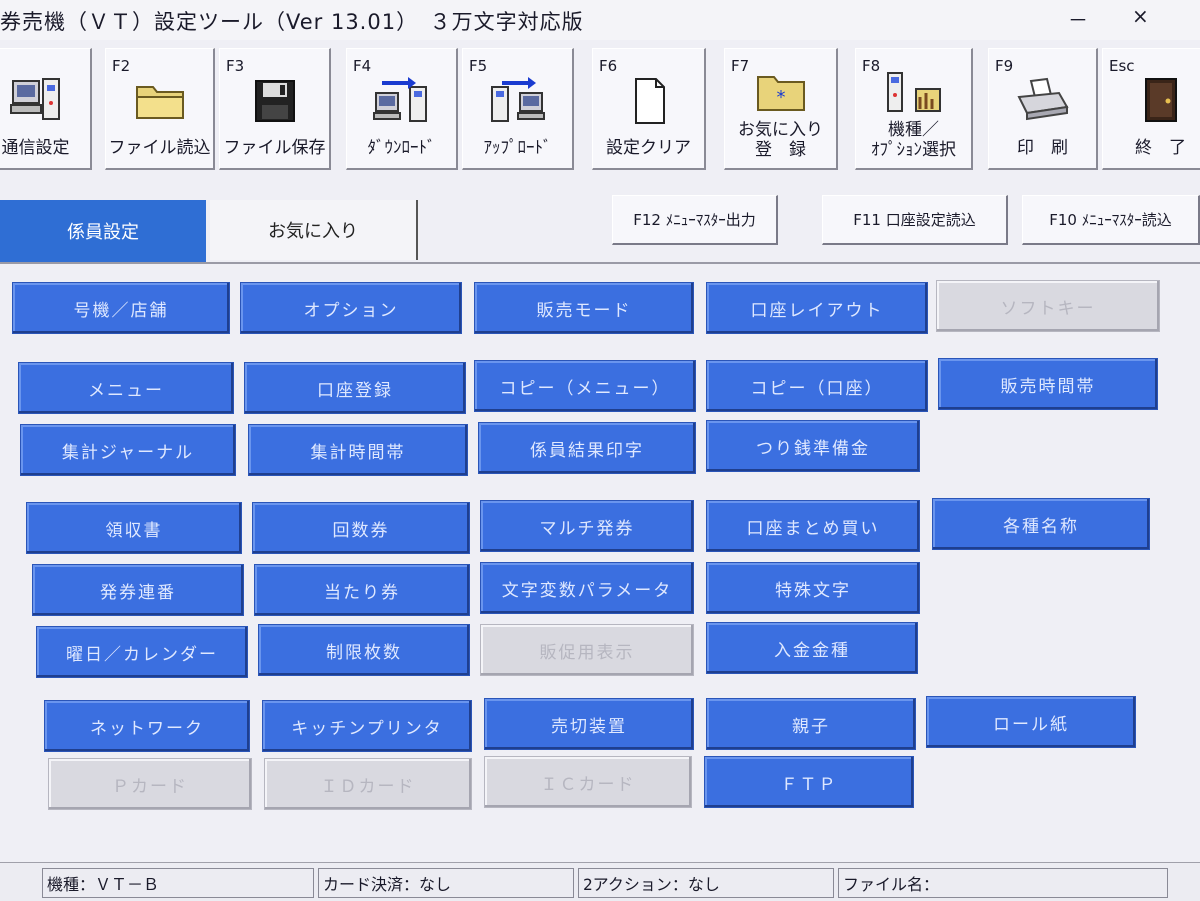  I want to click on ftp-button: ＦＴＰ, so click(809, 782).